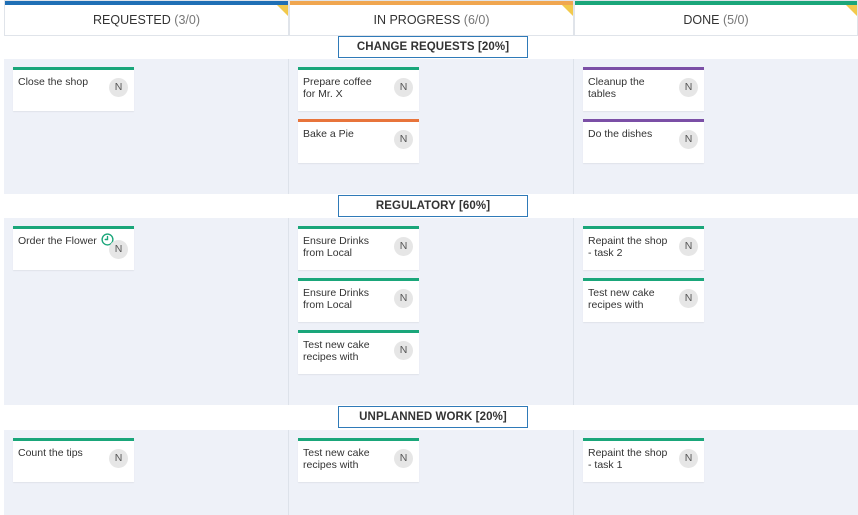 The image size is (858, 515). I want to click on swimlane-cell-done: Repaint the shop - task 1 N, so click(716, 472).